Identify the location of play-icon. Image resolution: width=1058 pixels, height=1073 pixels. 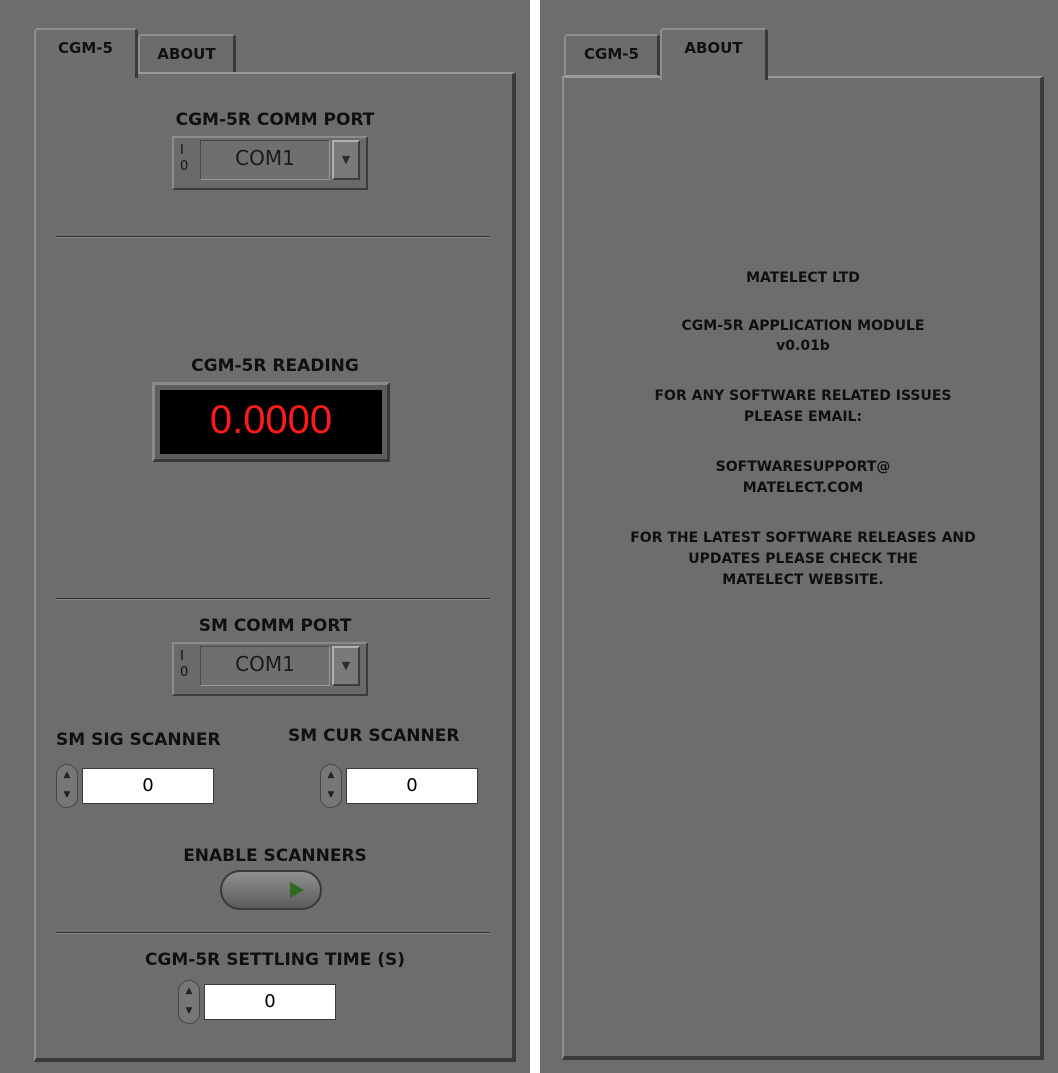
(297, 890).